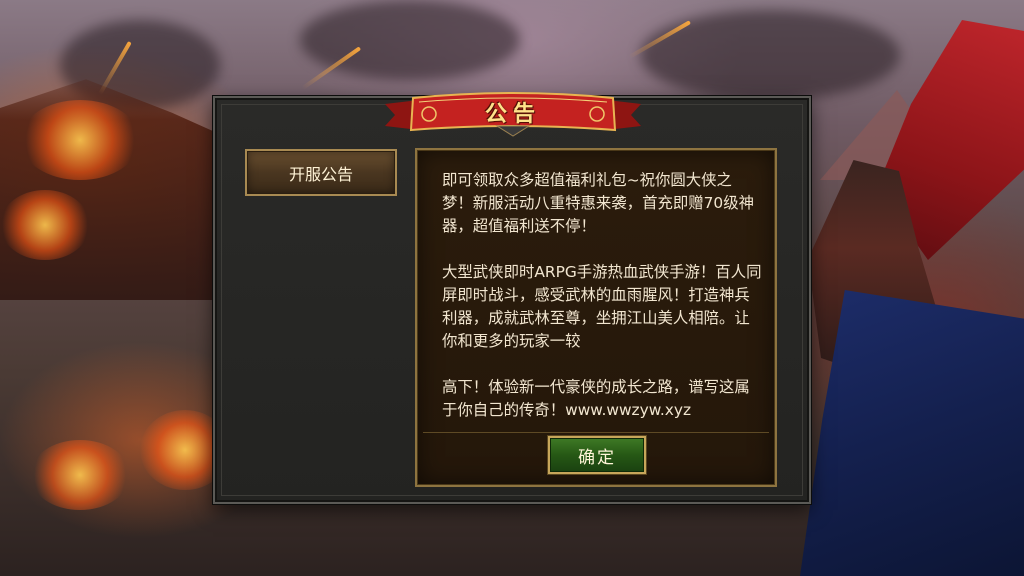 This screenshot has height=576, width=1024. I want to click on dialog-title: 公告, so click(512, 114).